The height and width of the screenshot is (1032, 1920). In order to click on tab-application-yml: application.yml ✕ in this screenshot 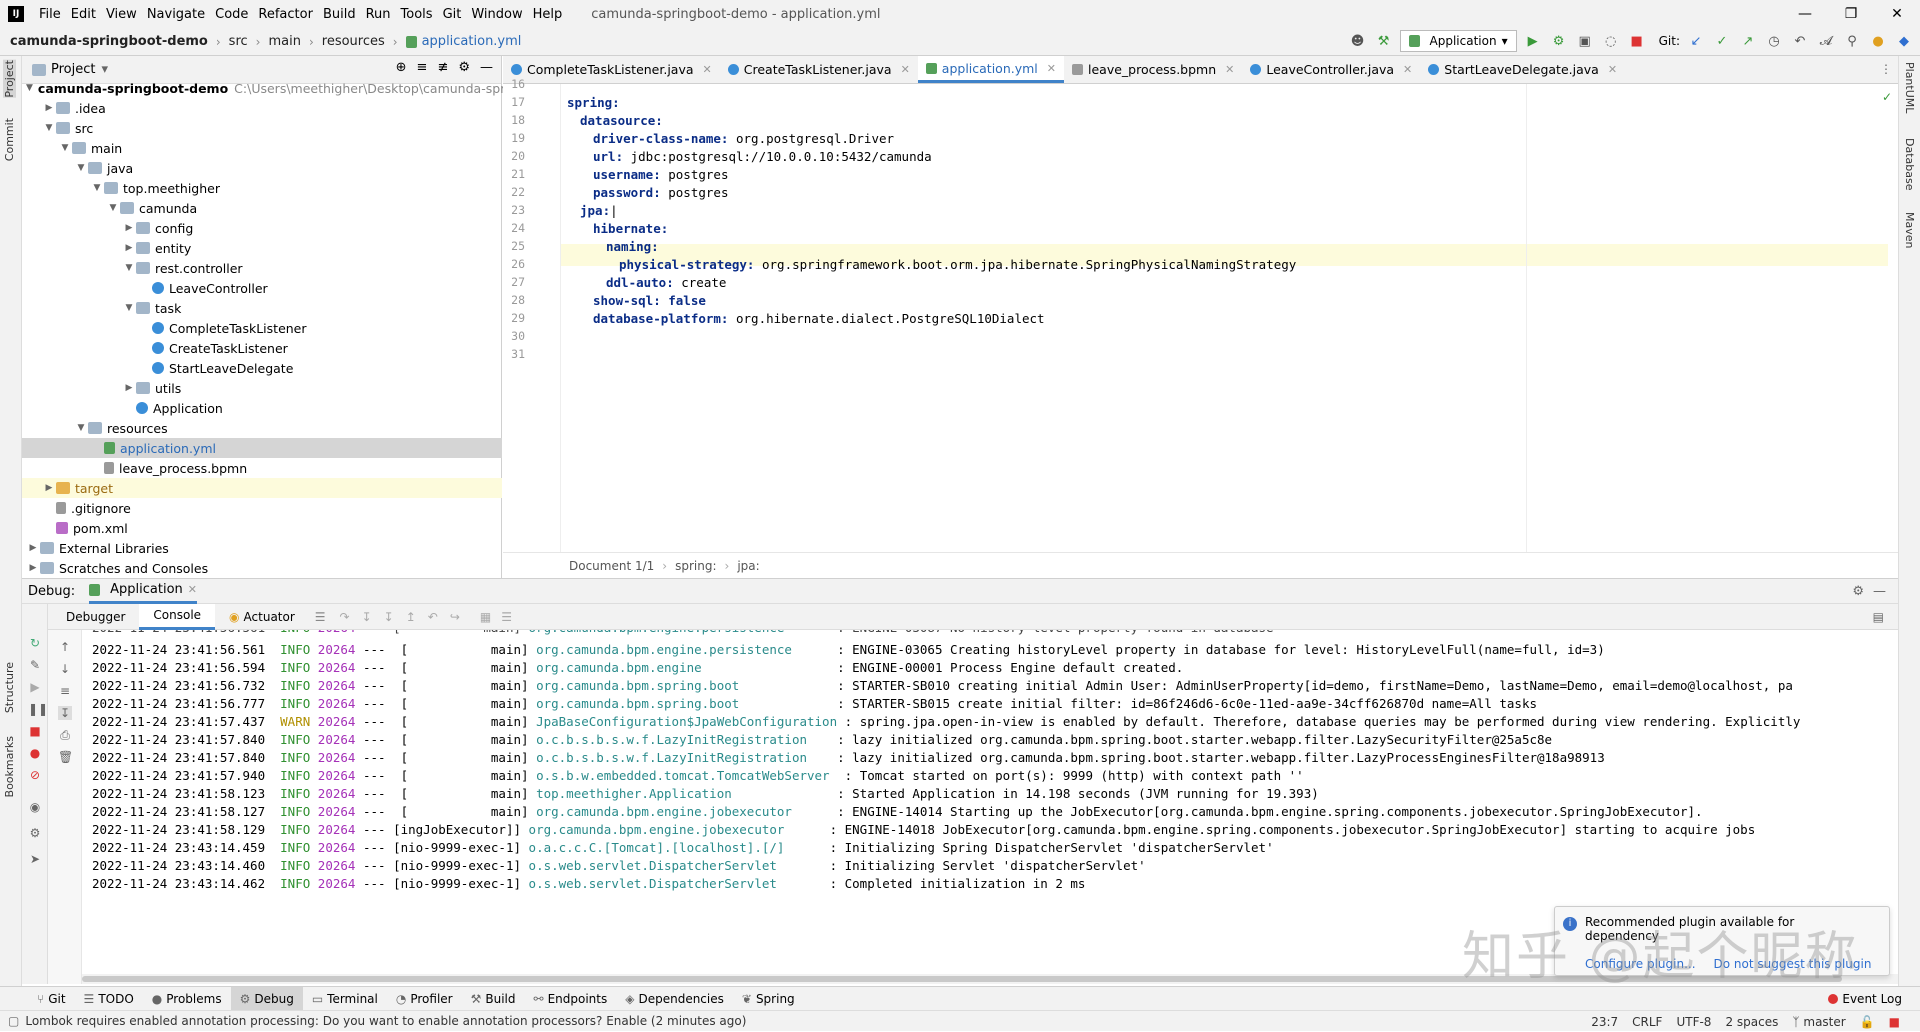, I will do `click(990, 69)`.